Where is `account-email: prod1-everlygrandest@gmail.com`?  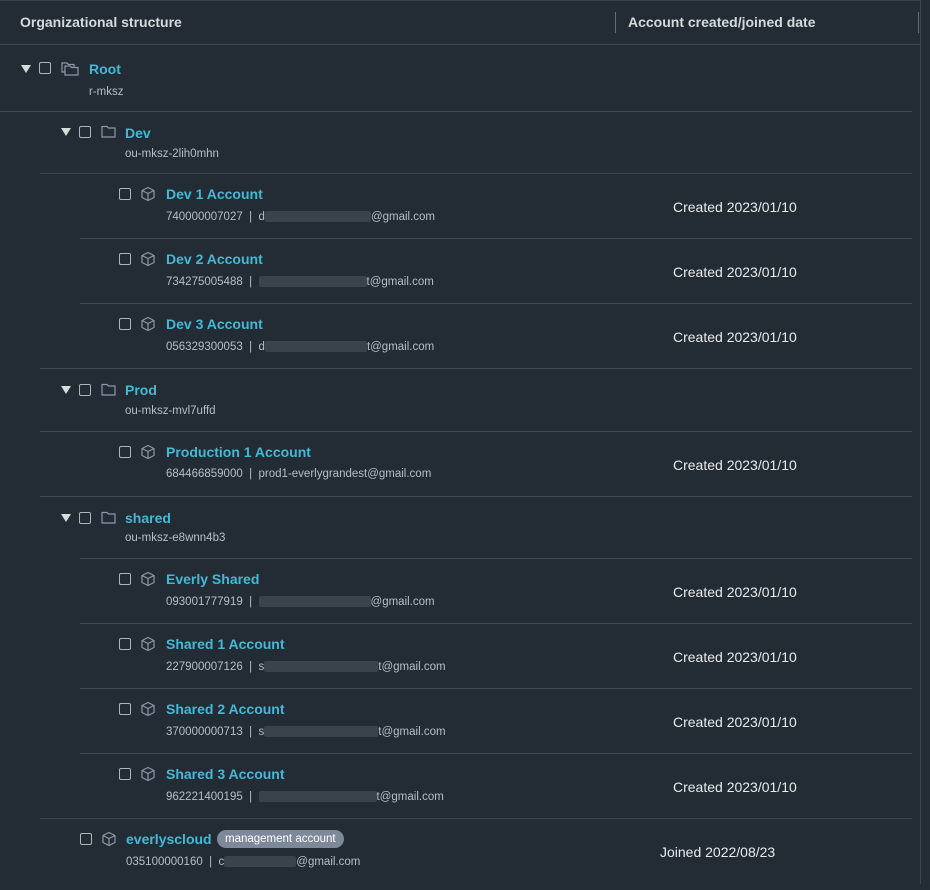 account-email: prod1-everlygrandest@gmail.com is located at coordinates (345, 474).